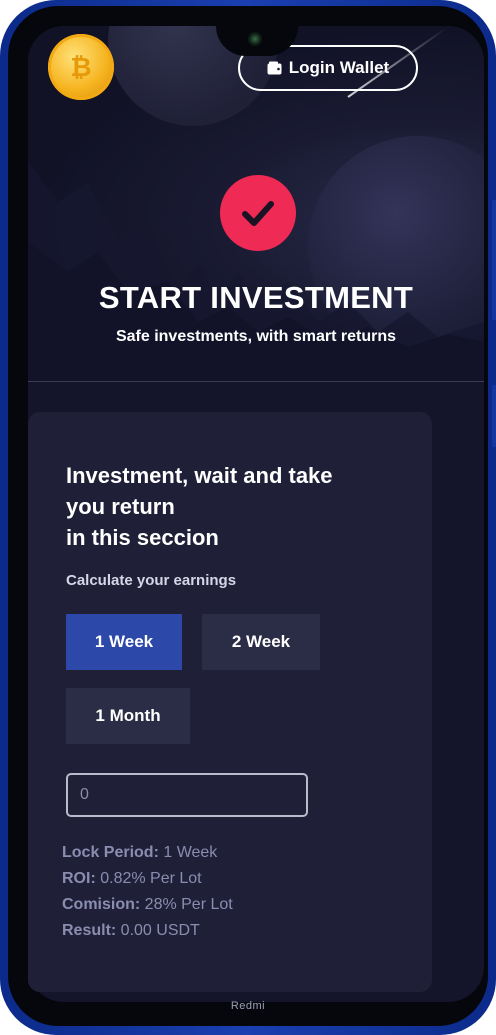 The width and height of the screenshot is (496, 1035). What do you see at coordinates (339, 67) in the screenshot?
I see `login-wallet-label: Login Wallet` at bounding box center [339, 67].